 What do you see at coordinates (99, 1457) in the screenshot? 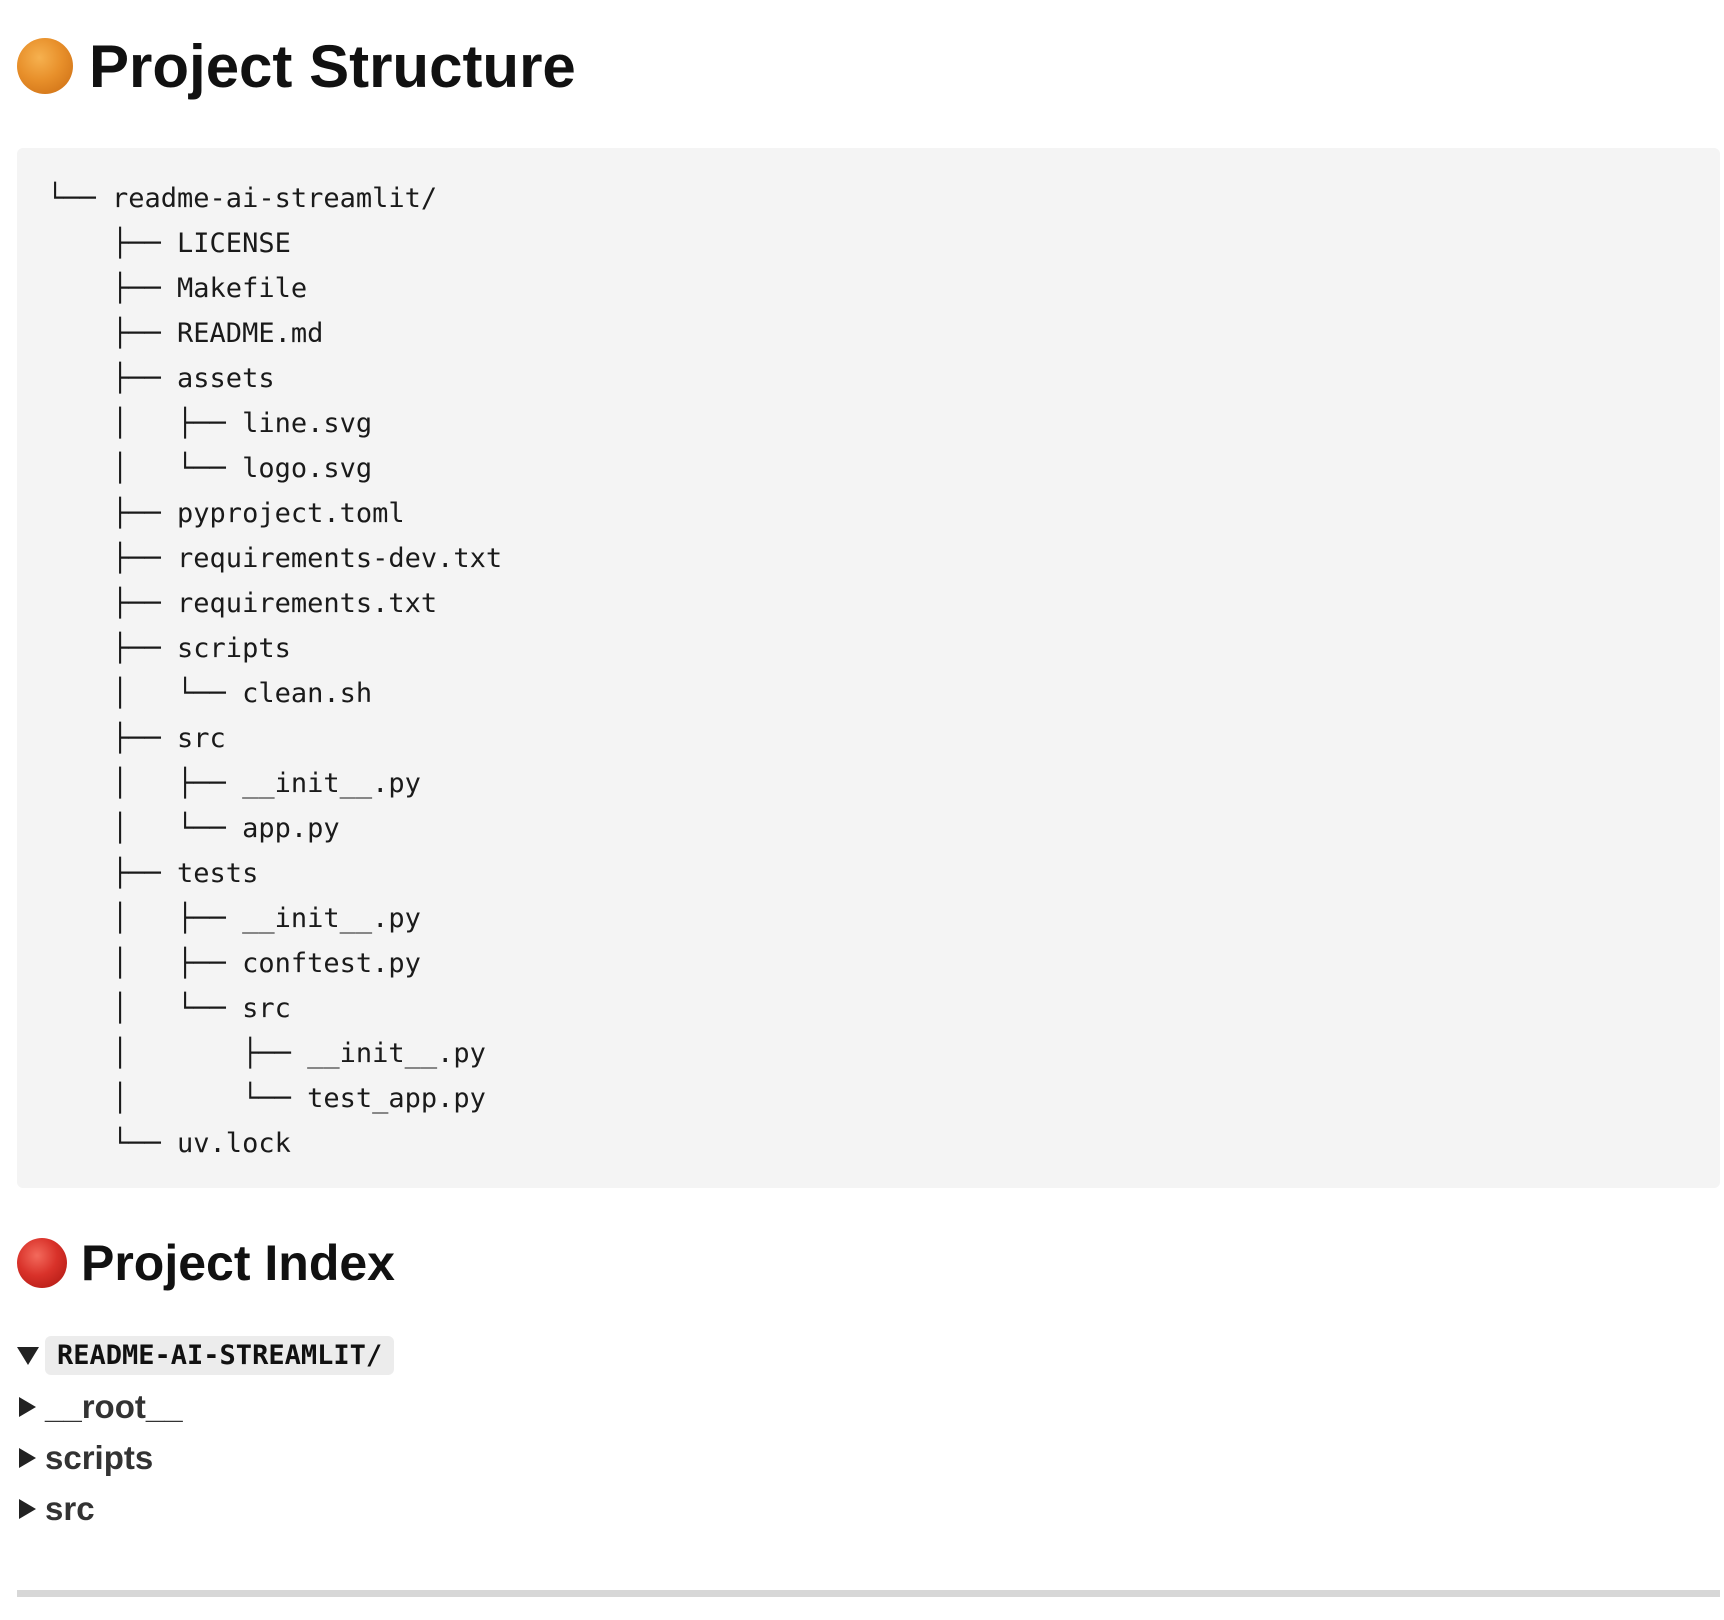
I see `index-item-label: scripts` at bounding box center [99, 1457].